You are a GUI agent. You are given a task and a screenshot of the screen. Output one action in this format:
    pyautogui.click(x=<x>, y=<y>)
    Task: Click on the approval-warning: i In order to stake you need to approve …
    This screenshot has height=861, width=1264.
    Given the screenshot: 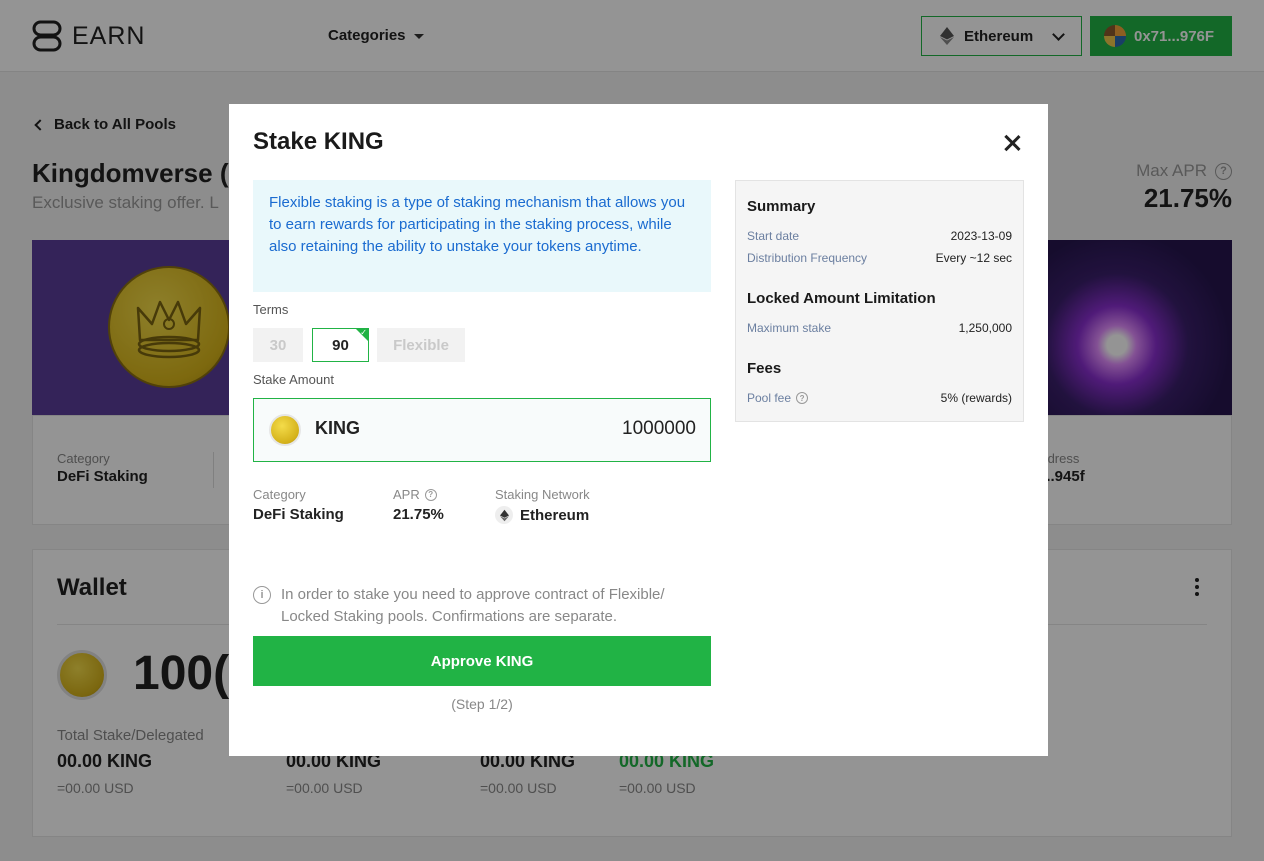 What is the action you would take?
    pyautogui.click(x=483, y=606)
    